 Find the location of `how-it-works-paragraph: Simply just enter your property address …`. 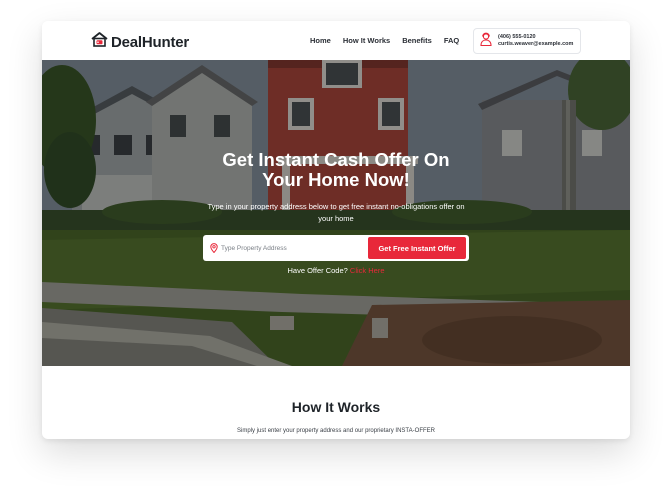

how-it-works-paragraph: Simply just enter your property address … is located at coordinates (336, 431).